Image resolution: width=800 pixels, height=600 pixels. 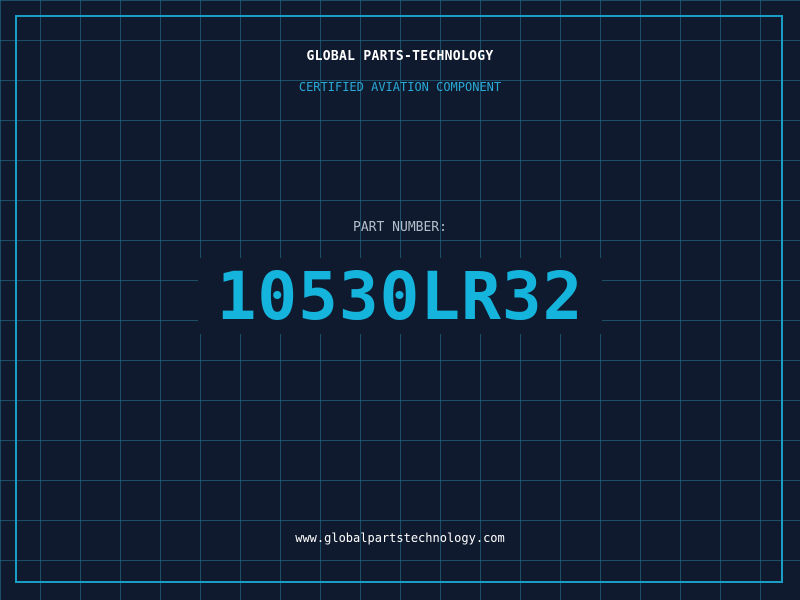 What do you see at coordinates (400, 296) in the screenshot?
I see `part-number-value: 10530LR32` at bounding box center [400, 296].